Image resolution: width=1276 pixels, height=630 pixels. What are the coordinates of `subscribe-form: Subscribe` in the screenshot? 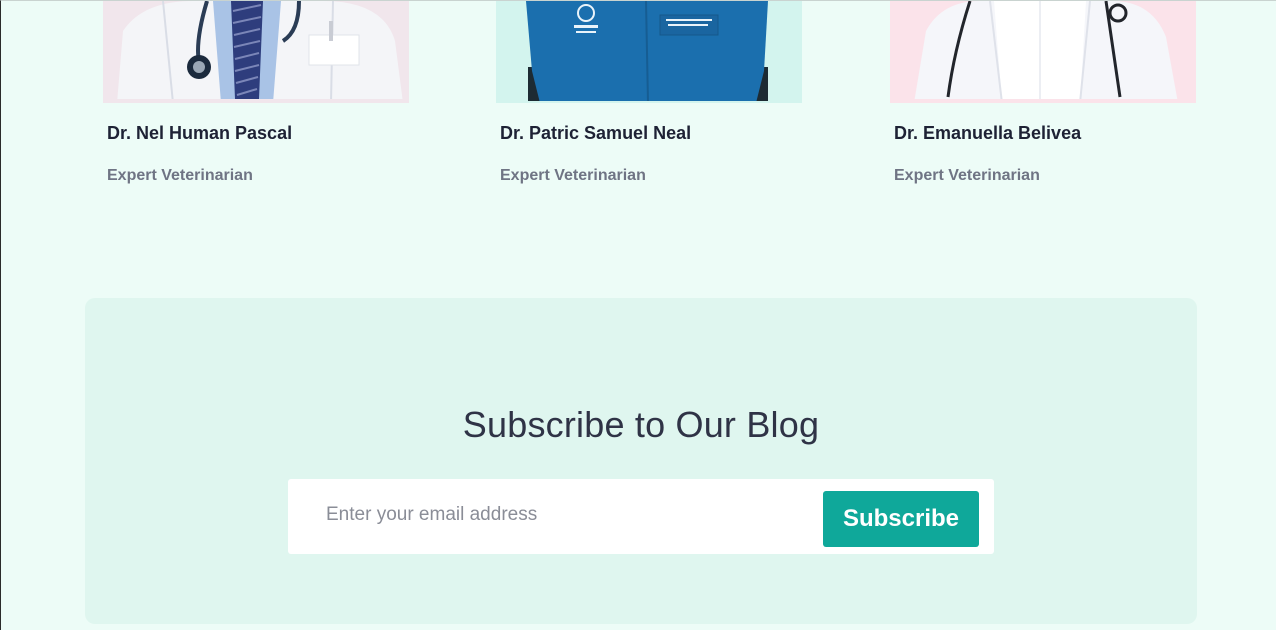 It's located at (641, 516).